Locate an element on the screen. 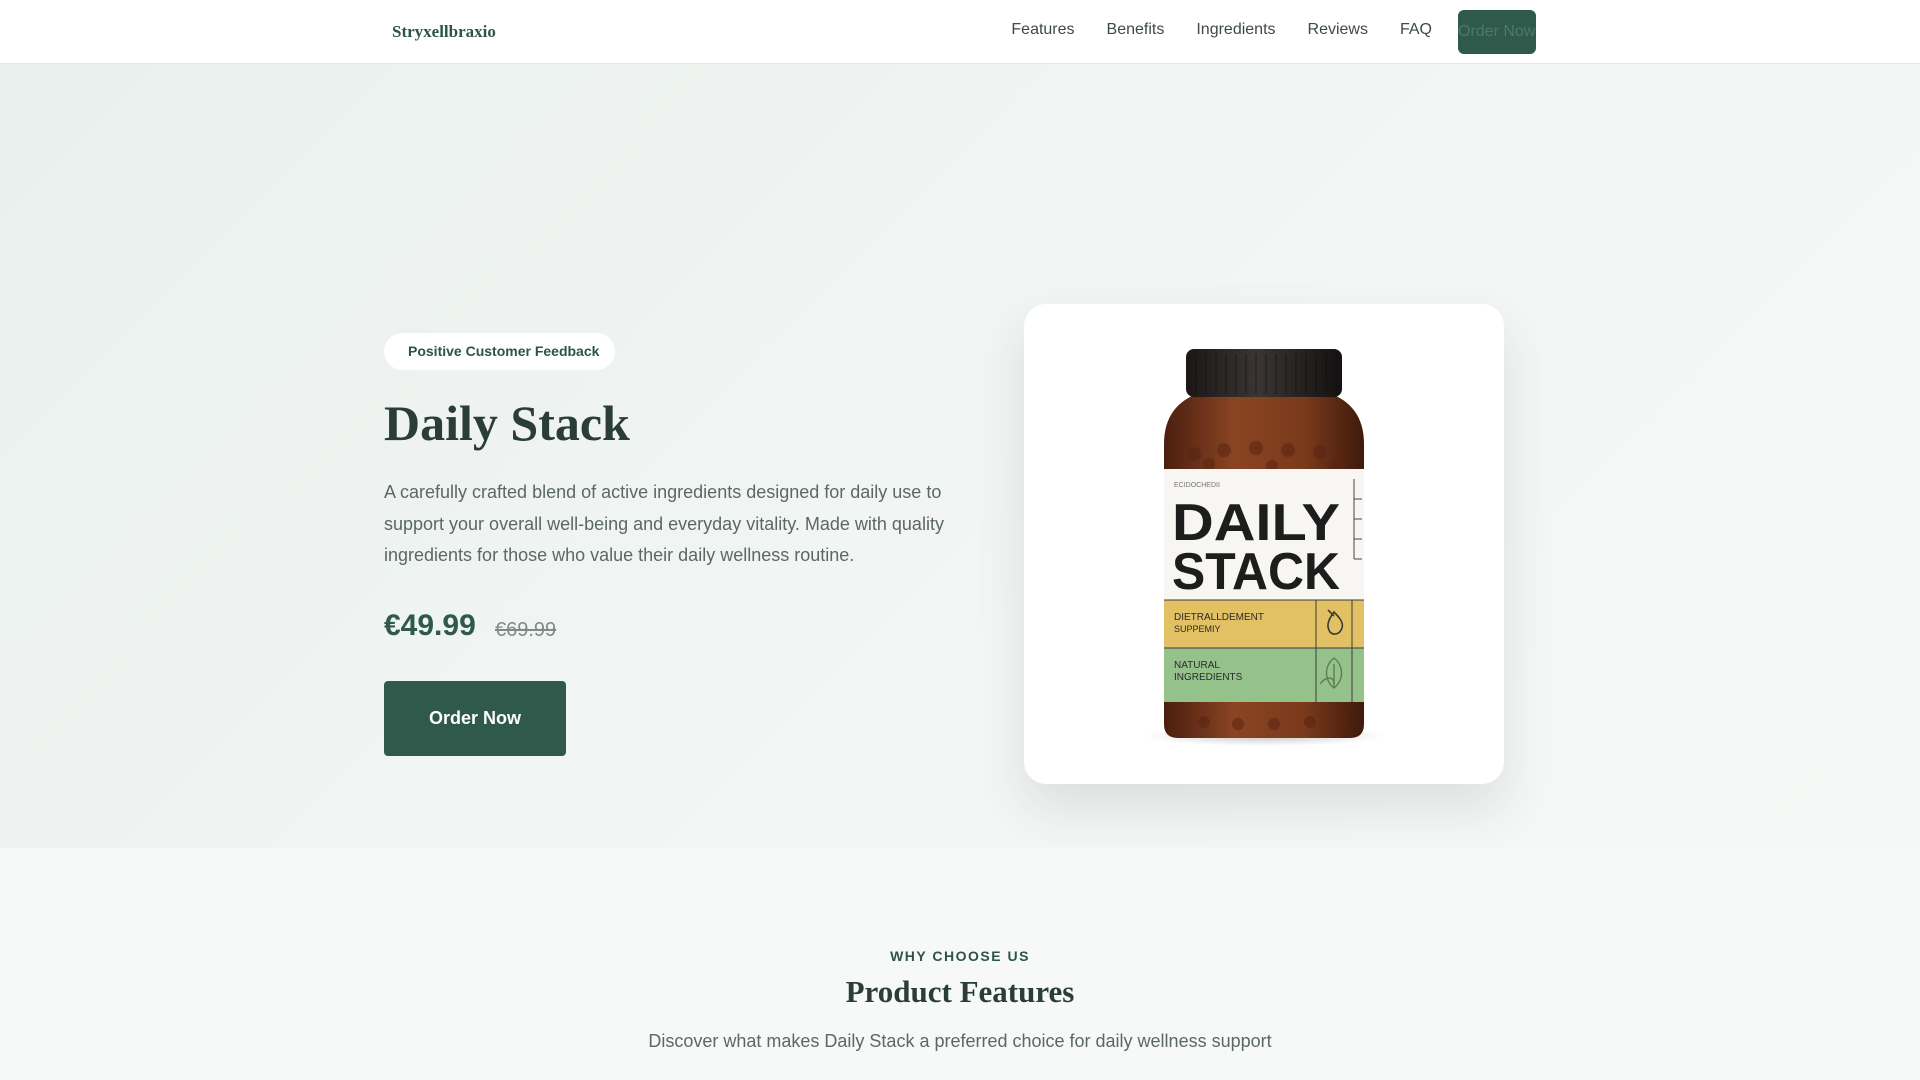 The width and height of the screenshot is (1920, 1080). nav-order-now-button: Order Now is located at coordinates (1497, 32).